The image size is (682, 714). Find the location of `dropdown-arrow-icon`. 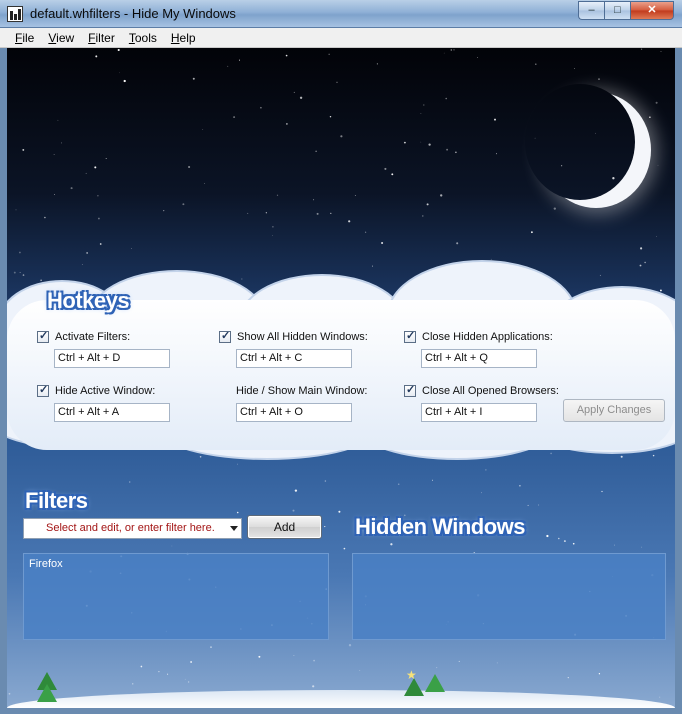

dropdown-arrow-icon is located at coordinates (234, 528).